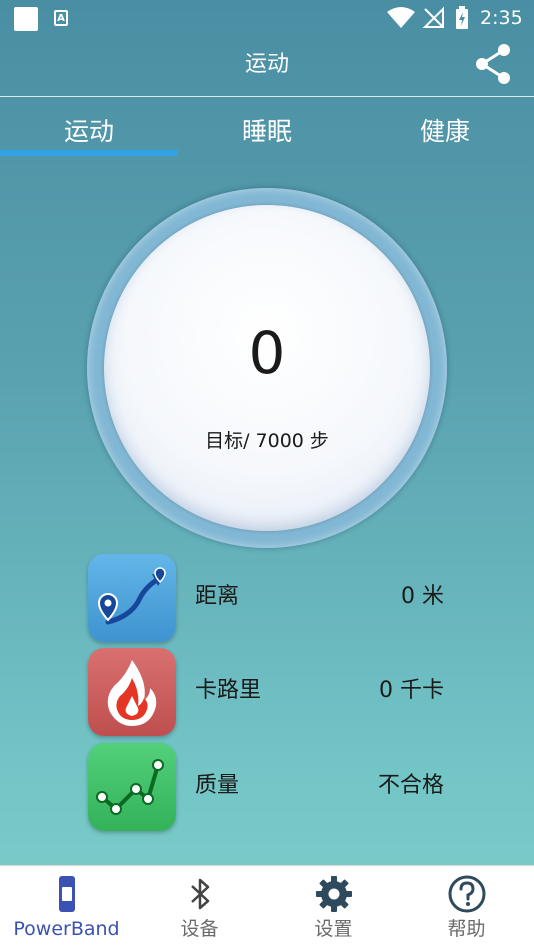 The image size is (534, 950). Describe the element at coordinates (410, 785) in the screenshot. I see `quality-value: 不合格` at that location.